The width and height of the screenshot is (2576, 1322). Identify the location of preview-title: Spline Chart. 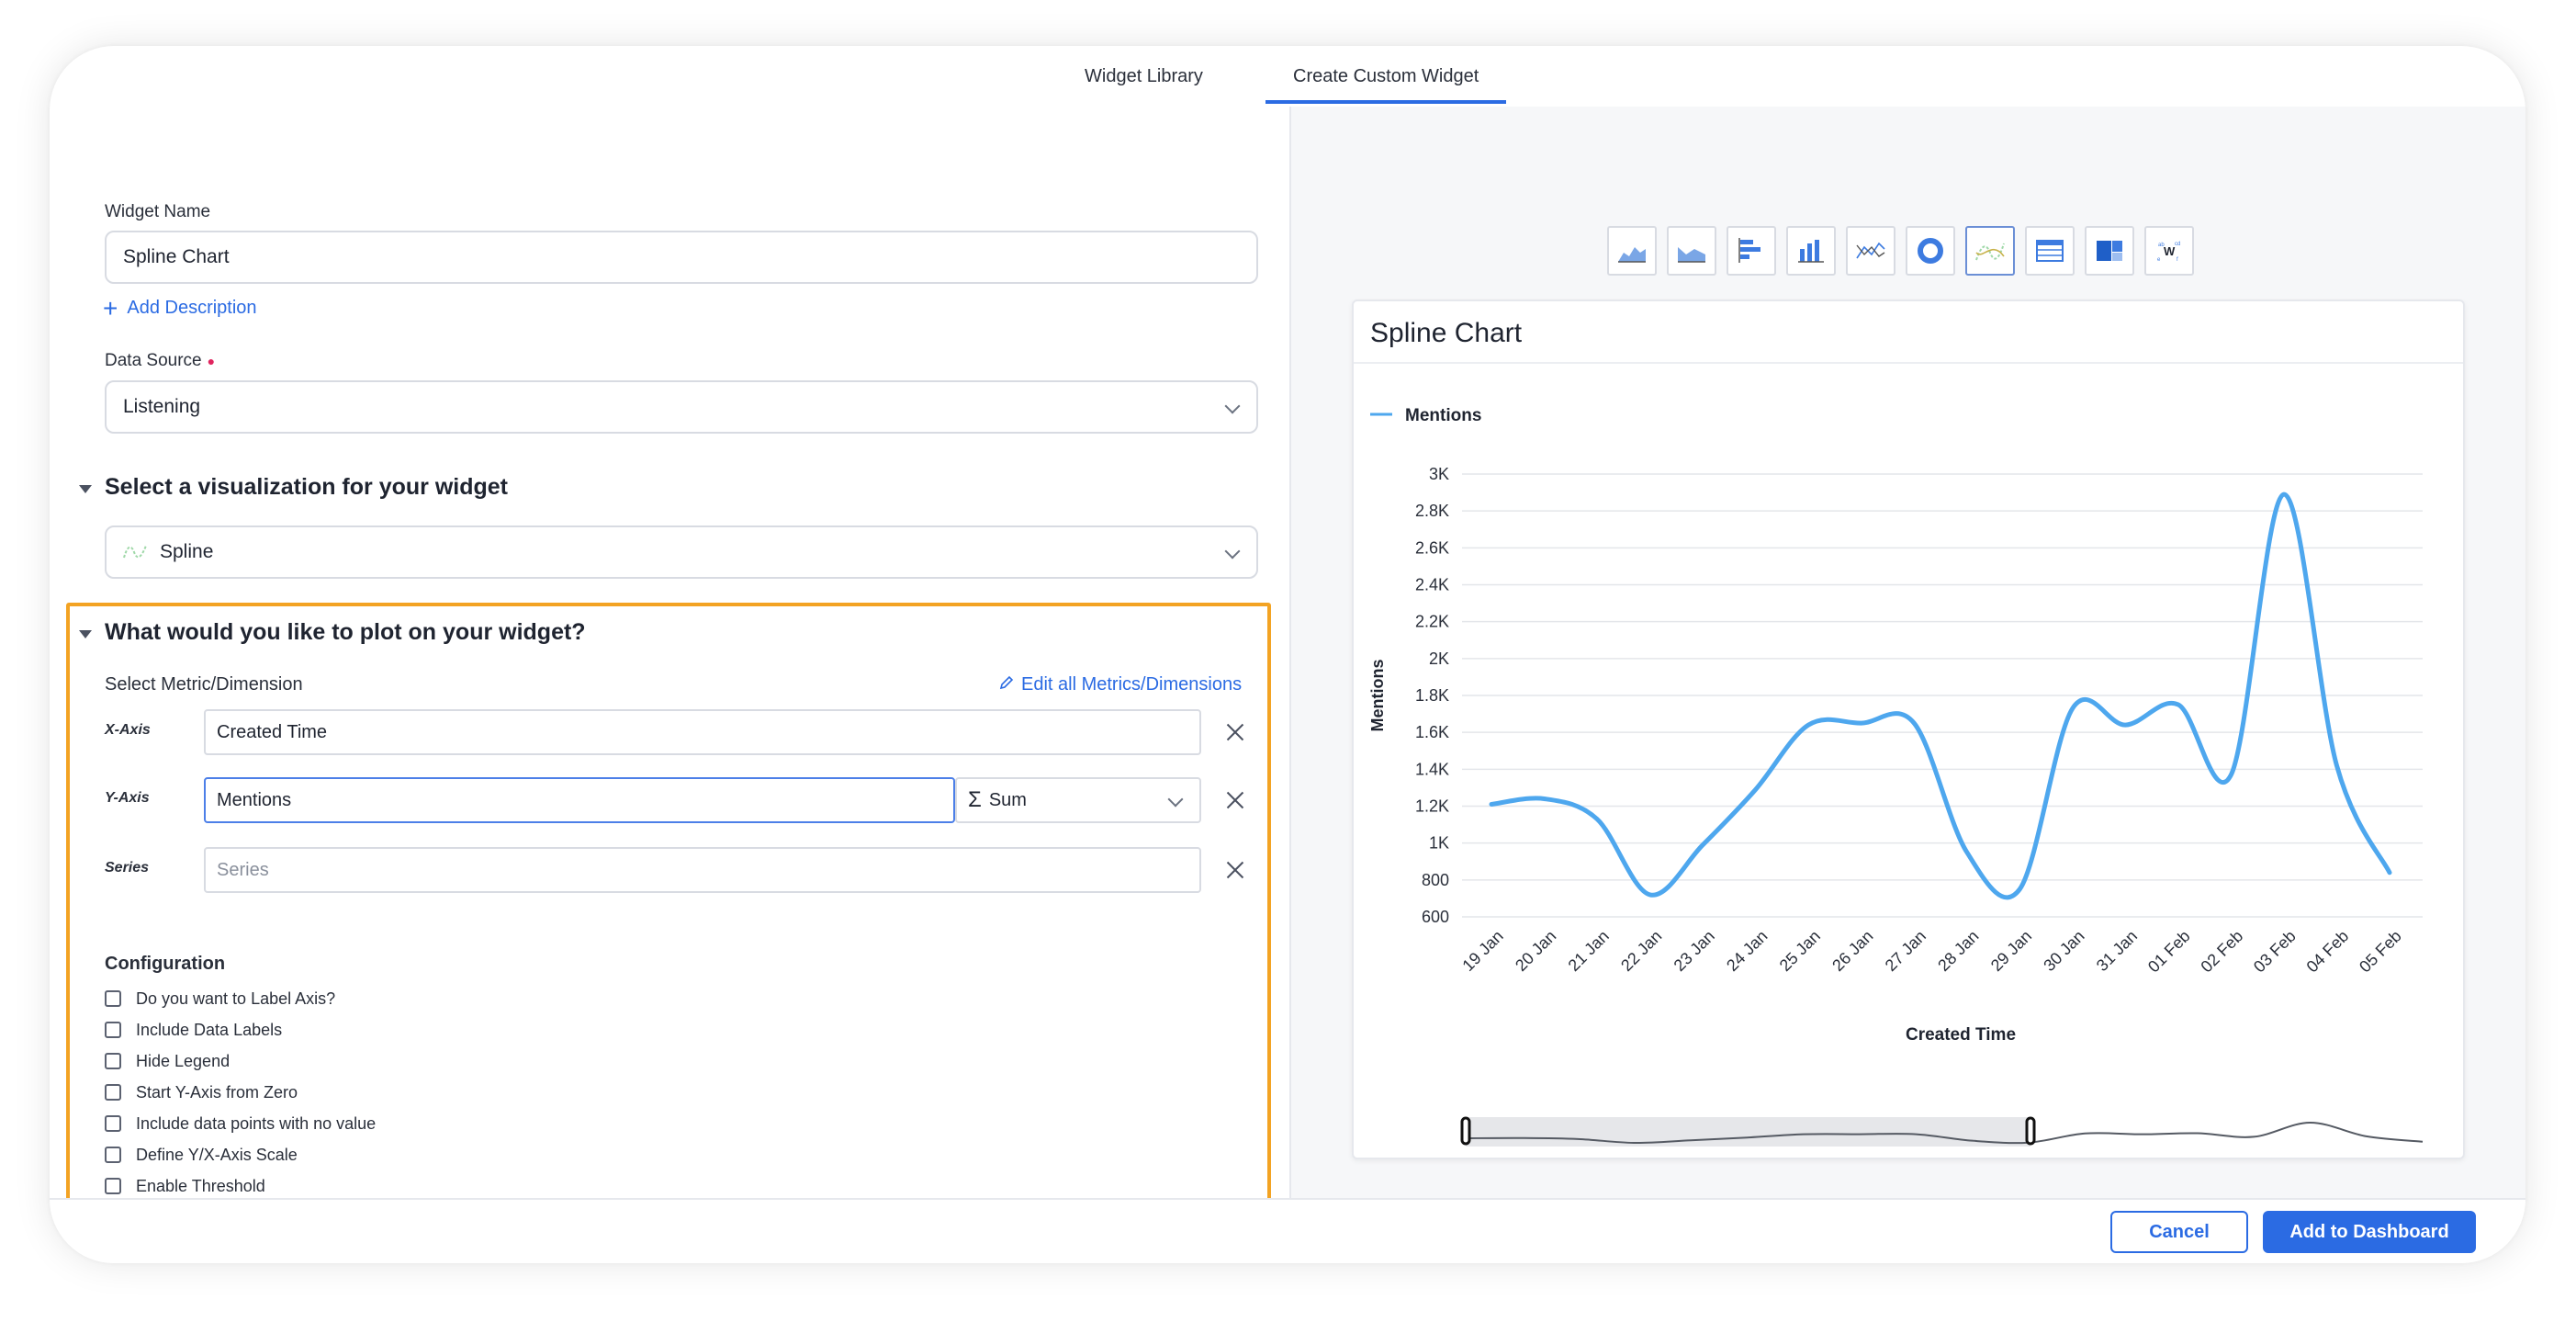
(1446, 333).